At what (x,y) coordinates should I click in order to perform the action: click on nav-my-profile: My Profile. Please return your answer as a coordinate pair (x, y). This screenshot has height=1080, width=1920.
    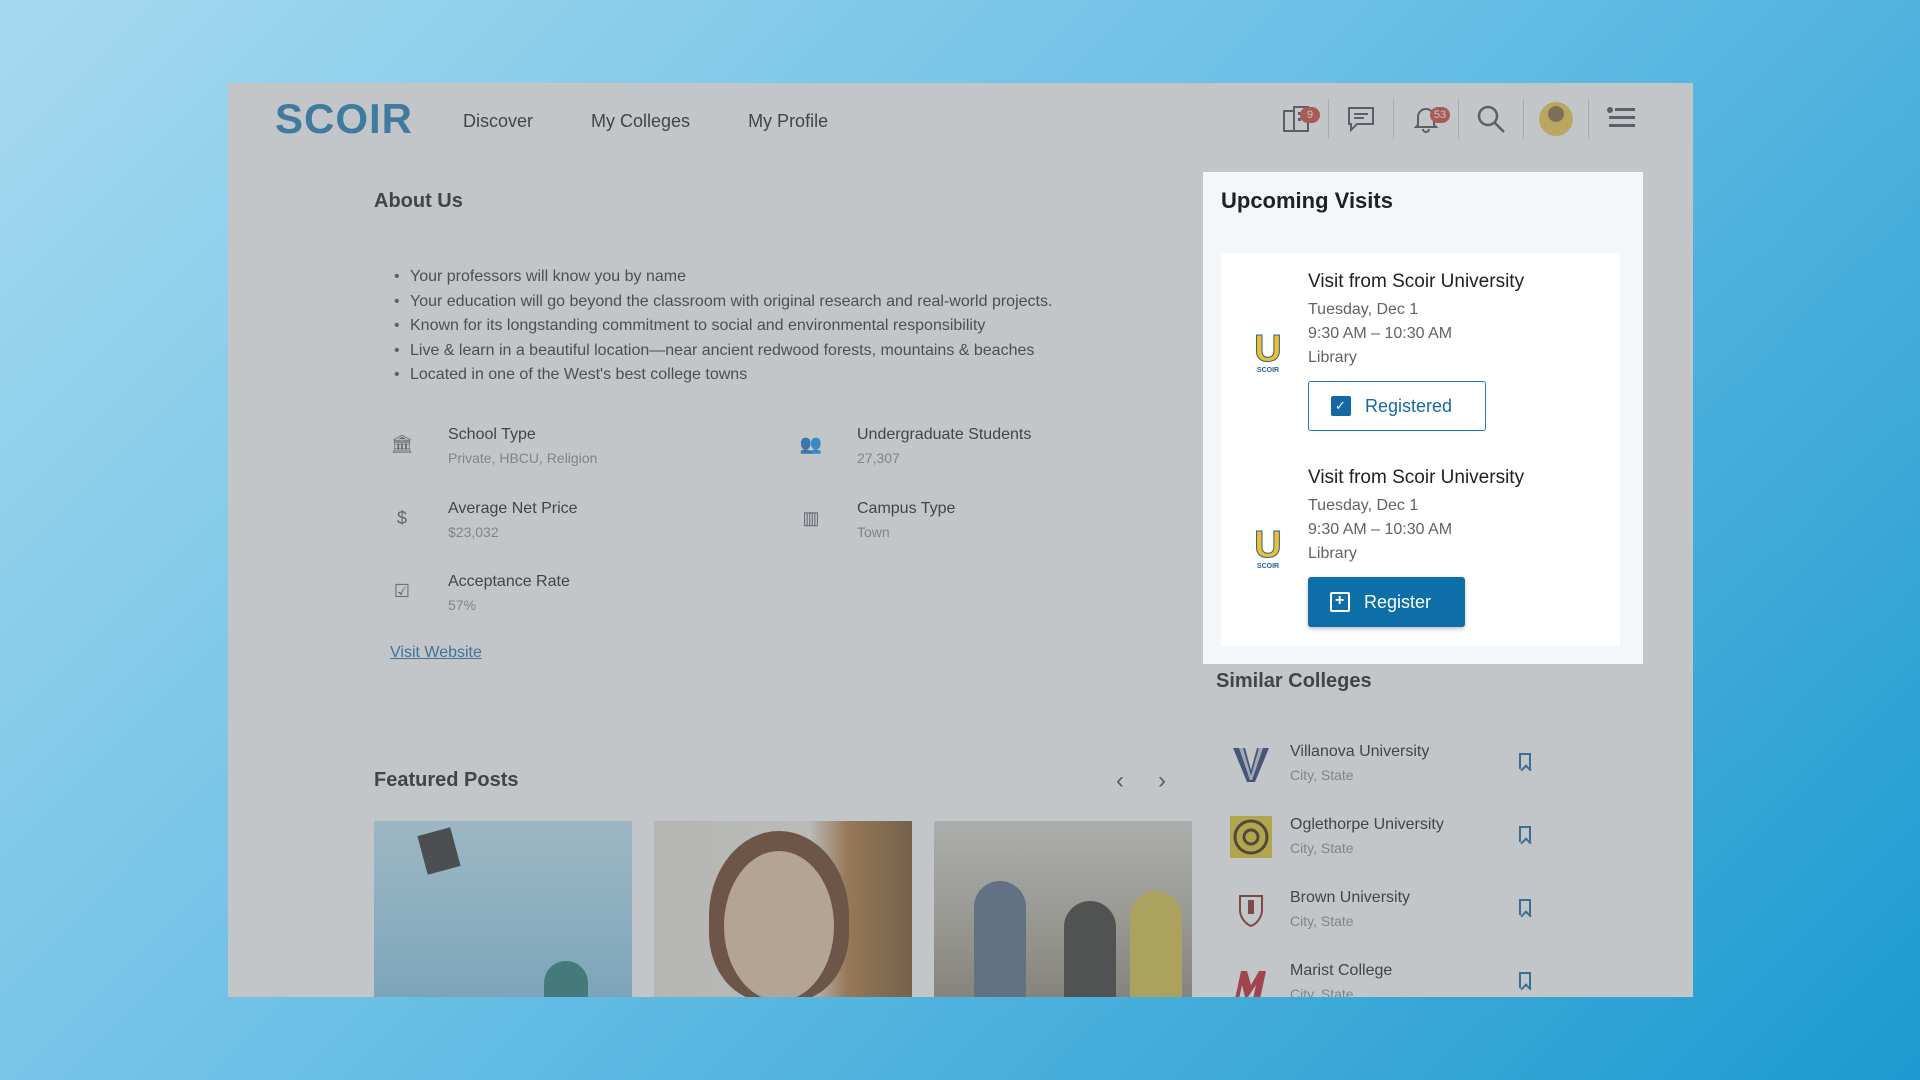
    Looking at the image, I should click on (788, 121).